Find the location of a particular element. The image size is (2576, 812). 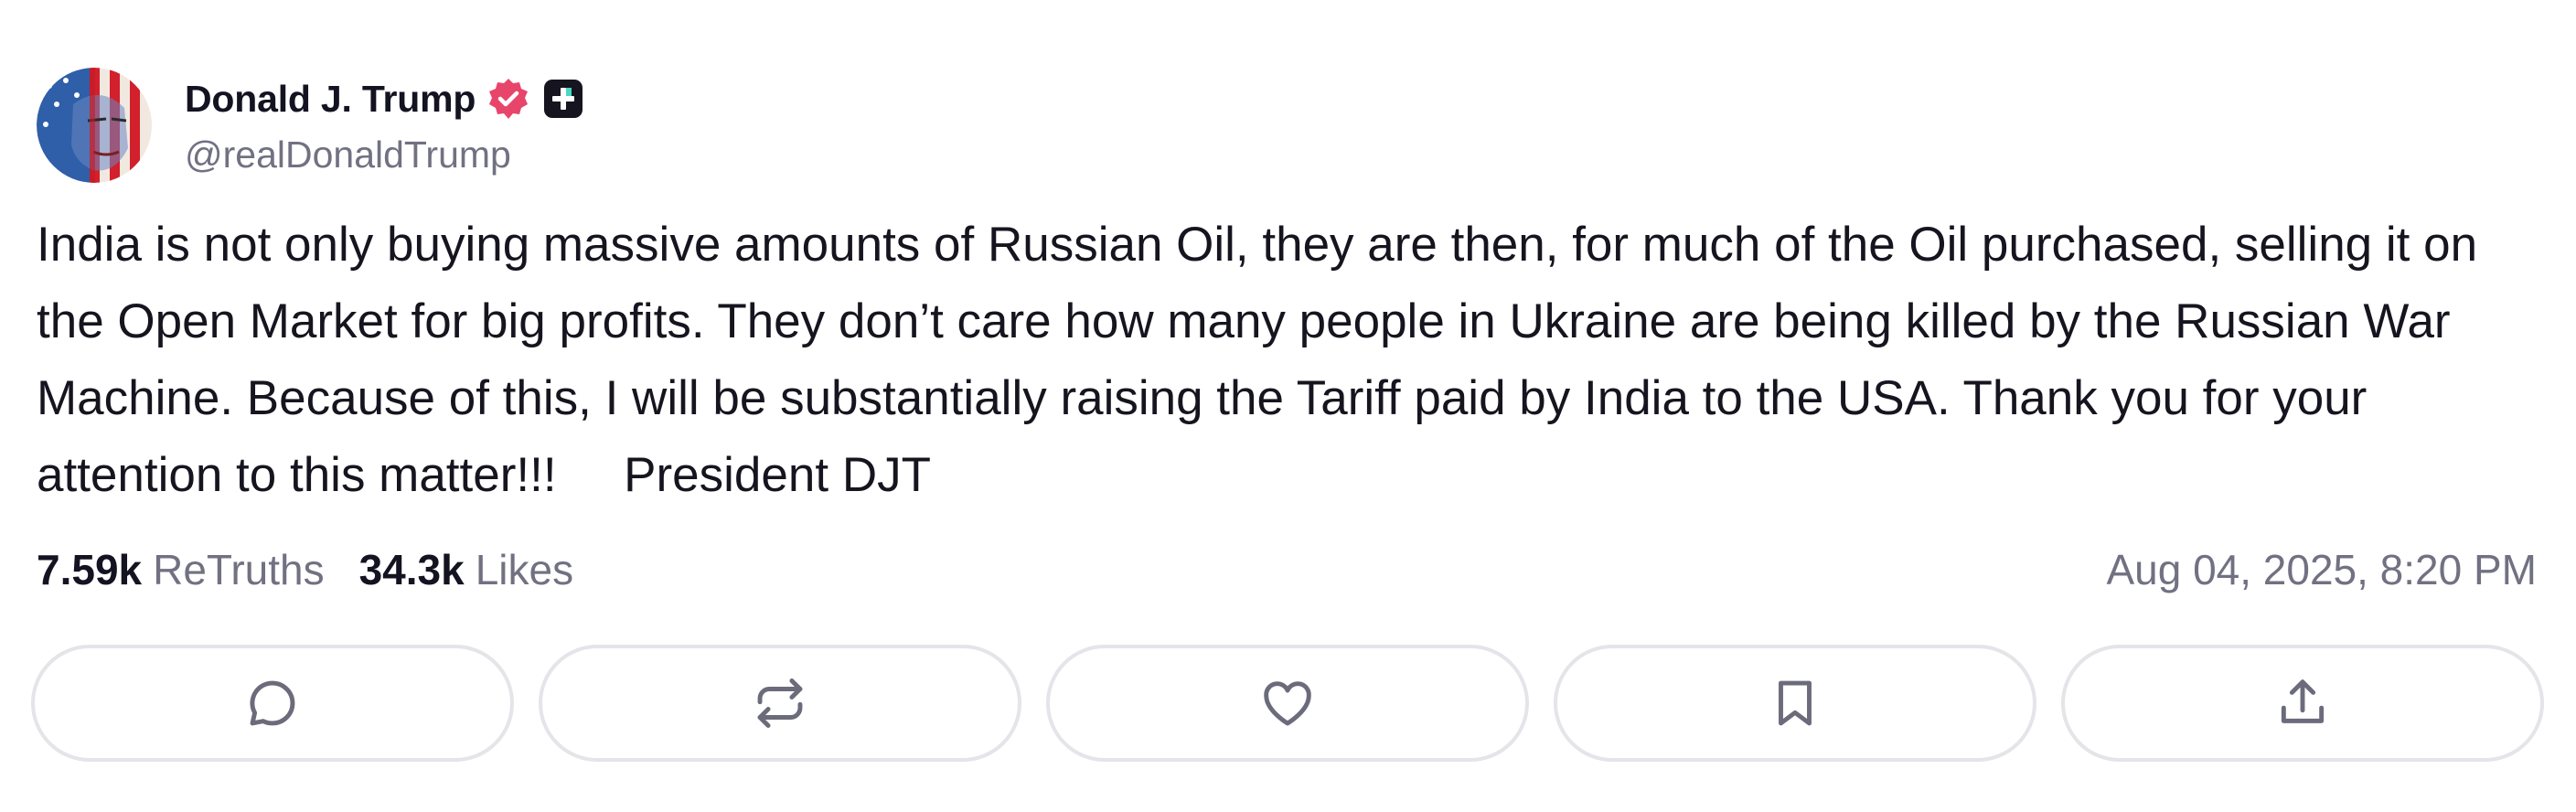

display-name: Donald J. Trump is located at coordinates (330, 99).